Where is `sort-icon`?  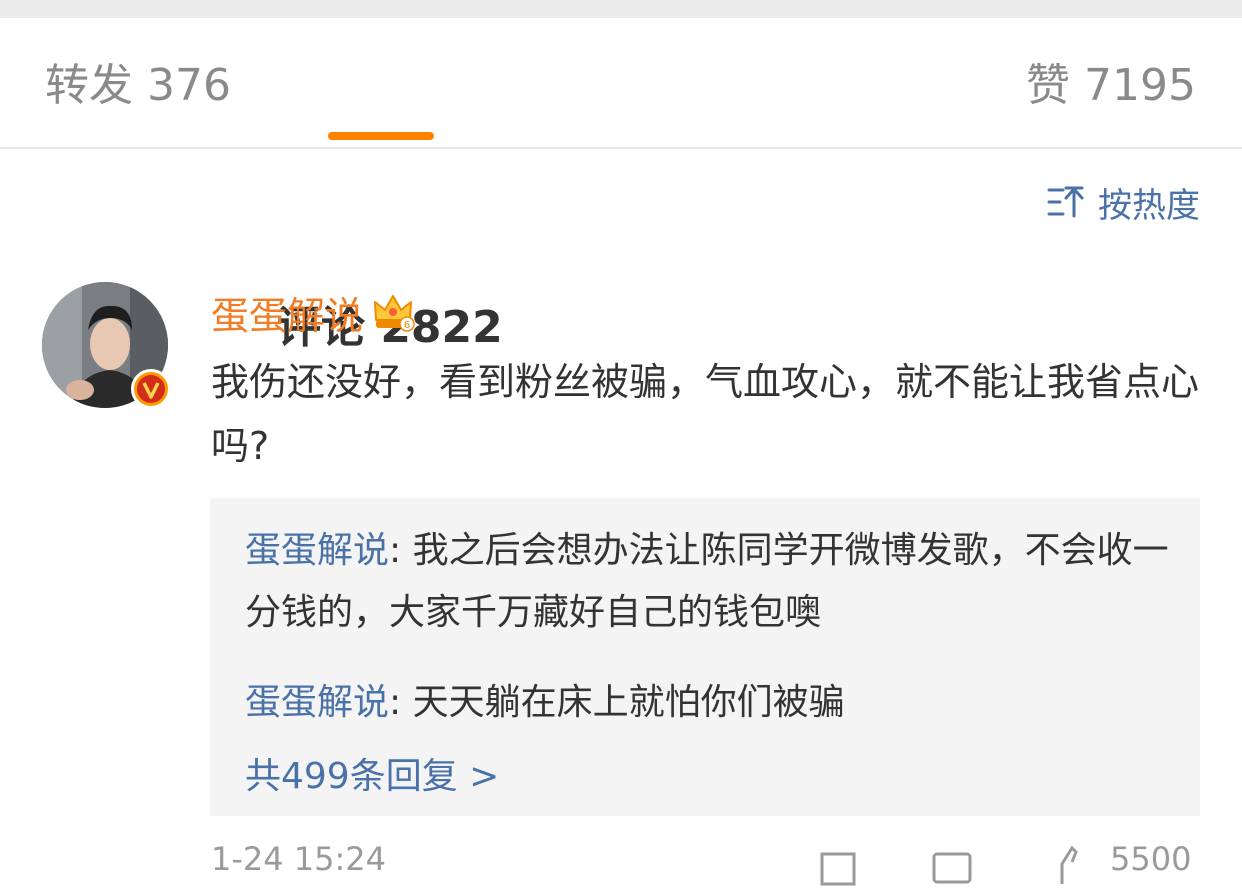
sort-icon is located at coordinates (1065, 202).